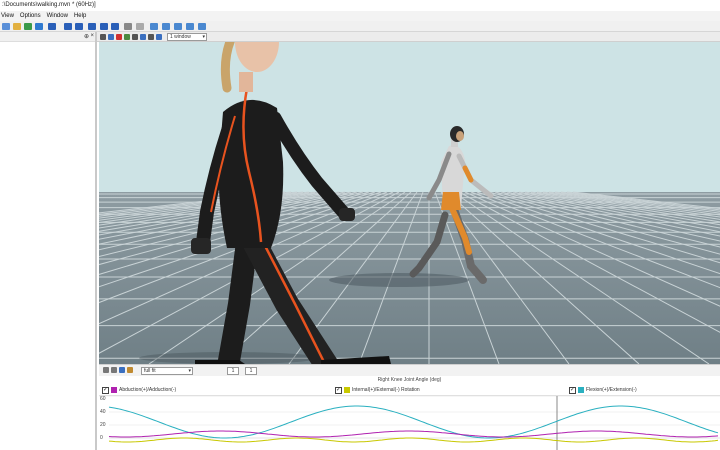  What do you see at coordinates (130, 370) in the screenshot?
I see `export-graph-icon` at bounding box center [130, 370].